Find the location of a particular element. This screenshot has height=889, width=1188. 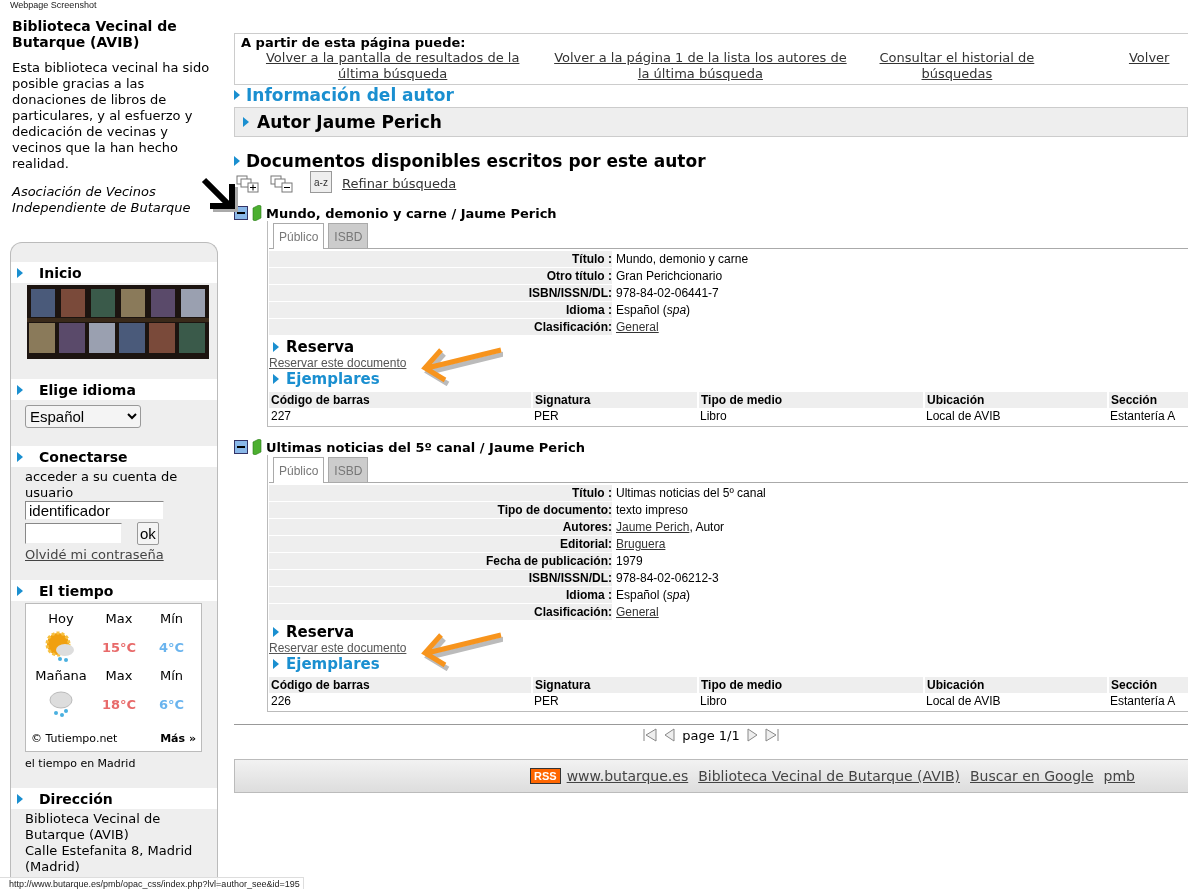

field-value: texto impreso is located at coordinates (653, 510).